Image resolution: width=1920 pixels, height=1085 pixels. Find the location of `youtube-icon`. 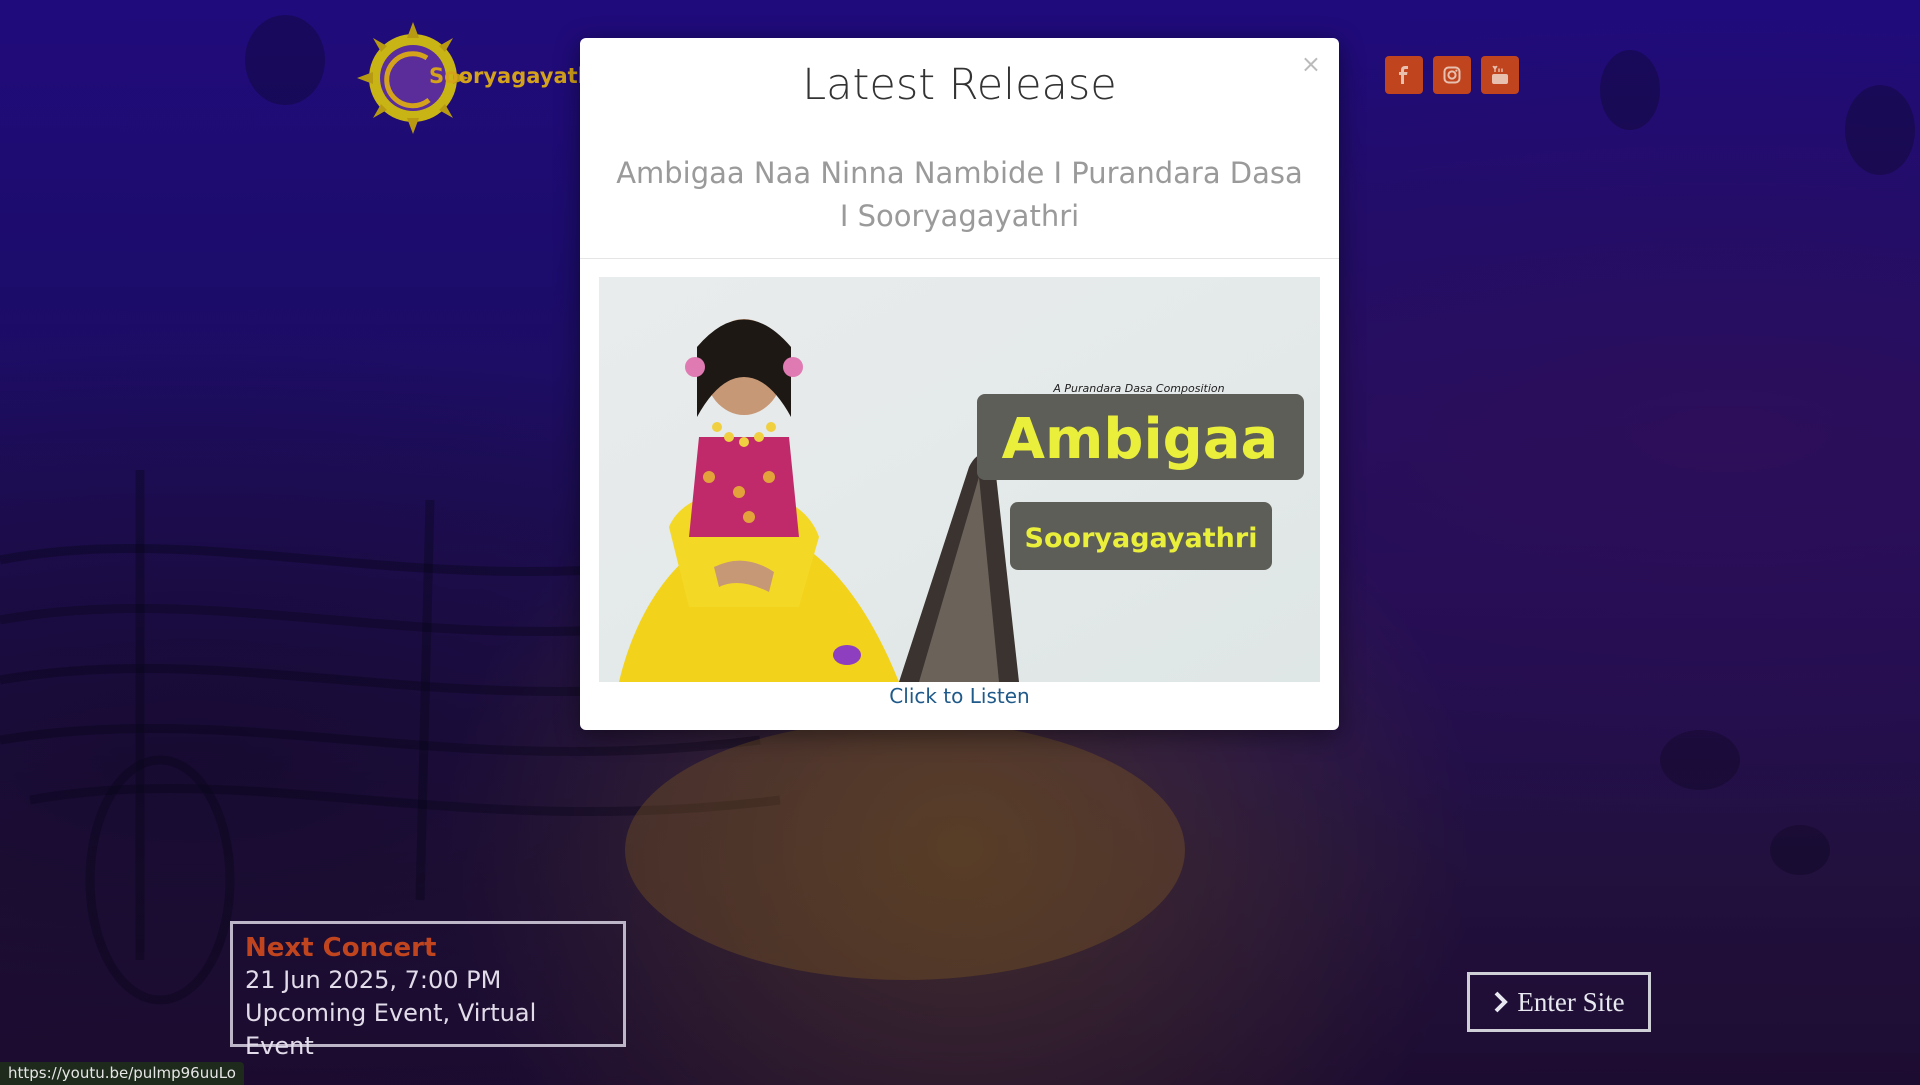

youtube-icon is located at coordinates (1500, 74).